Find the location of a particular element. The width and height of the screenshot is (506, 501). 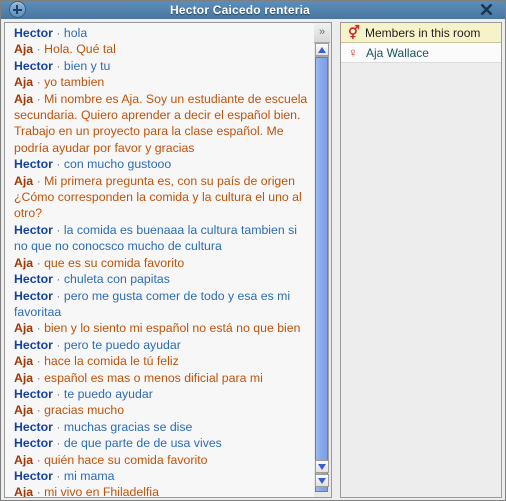

message-text: yo tambien is located at coordinates (74, 82).